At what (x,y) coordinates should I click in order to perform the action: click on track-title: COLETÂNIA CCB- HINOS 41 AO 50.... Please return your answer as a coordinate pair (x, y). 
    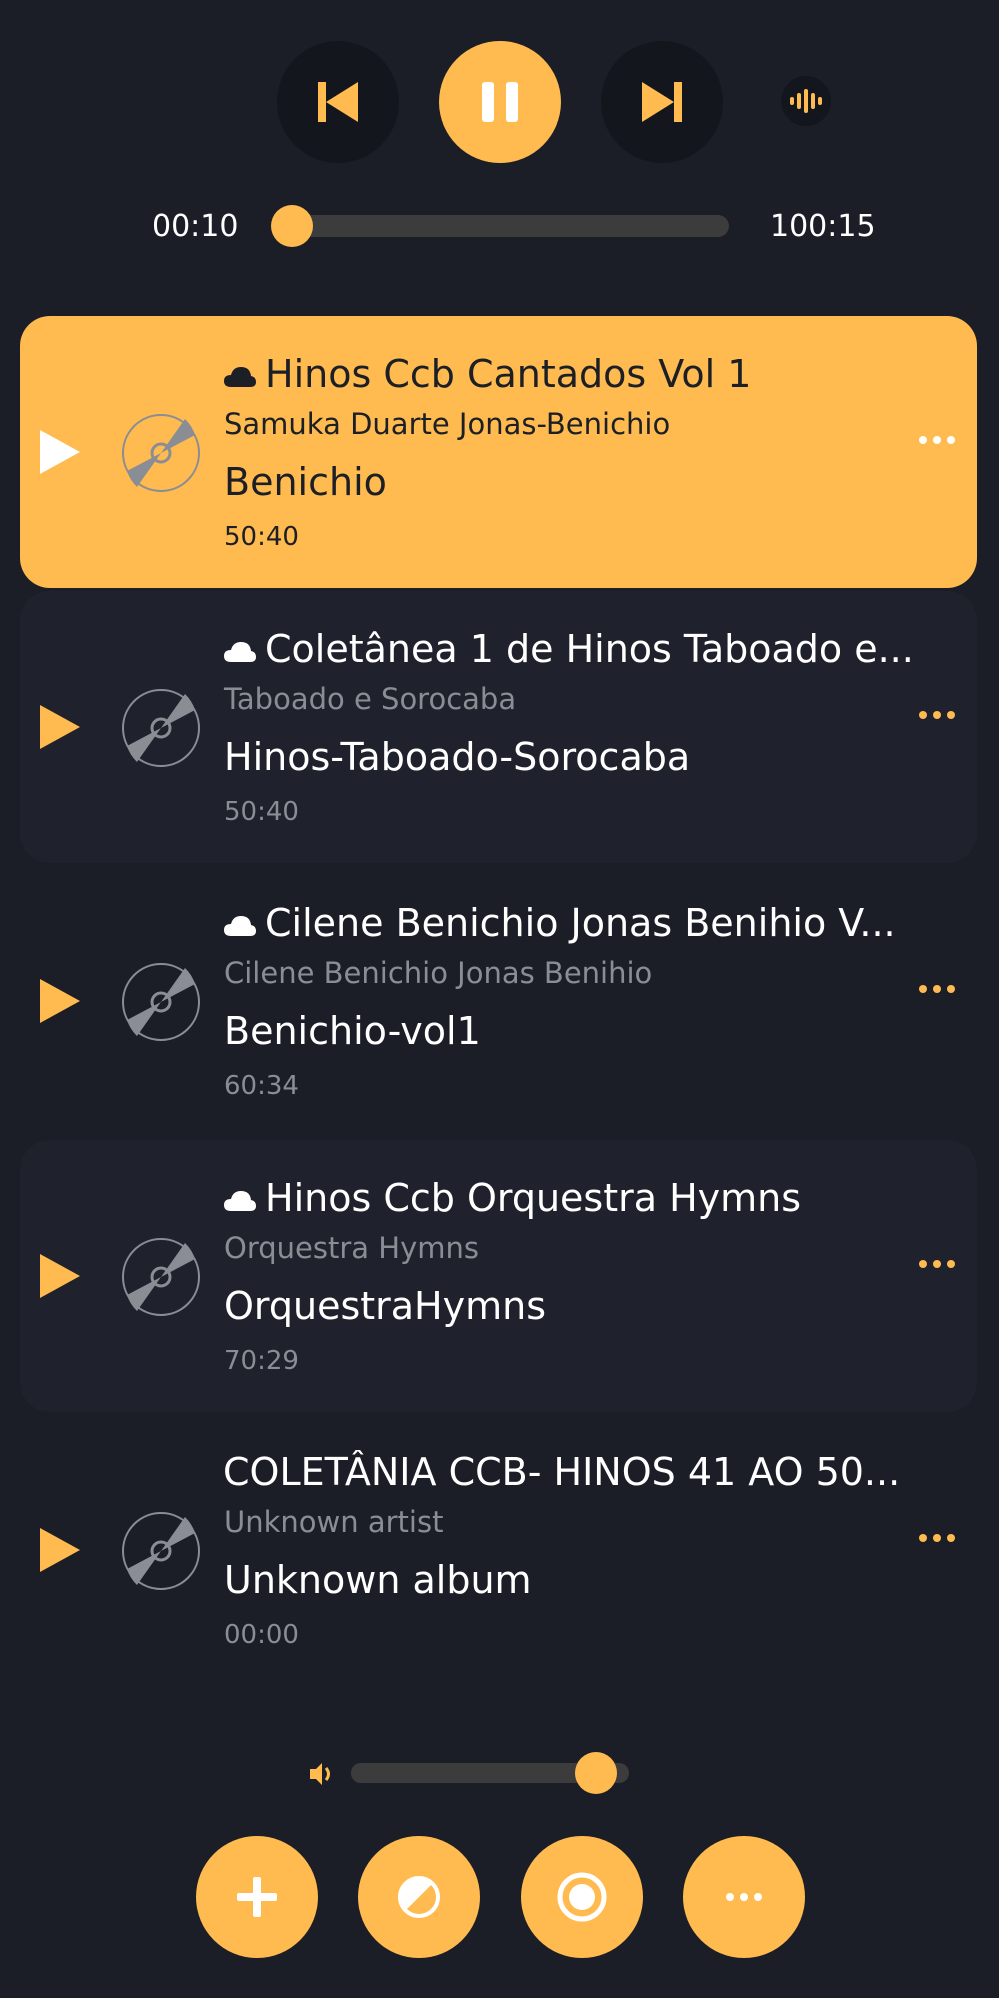
    Looking at the image, I should click on (562, 1472).